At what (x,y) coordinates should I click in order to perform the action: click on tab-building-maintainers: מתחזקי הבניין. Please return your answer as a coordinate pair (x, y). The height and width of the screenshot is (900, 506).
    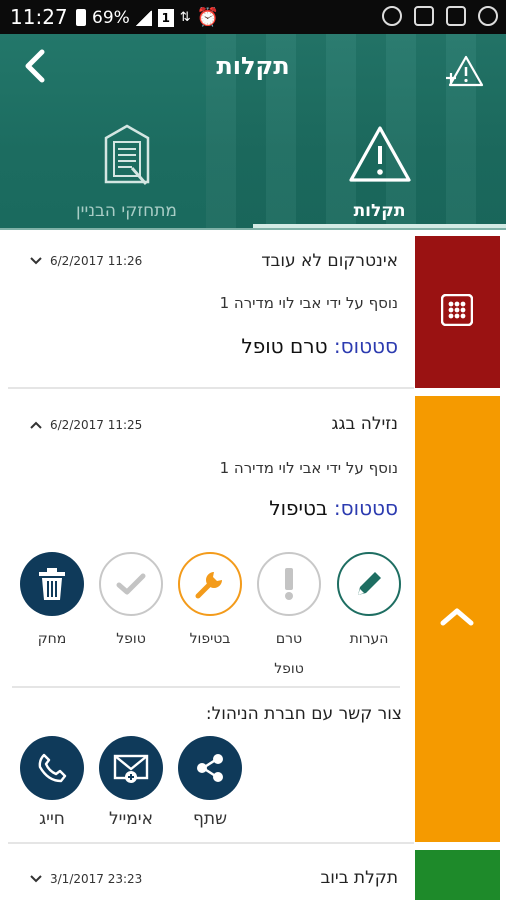
    Looking at the image, I should click on (126, 174).